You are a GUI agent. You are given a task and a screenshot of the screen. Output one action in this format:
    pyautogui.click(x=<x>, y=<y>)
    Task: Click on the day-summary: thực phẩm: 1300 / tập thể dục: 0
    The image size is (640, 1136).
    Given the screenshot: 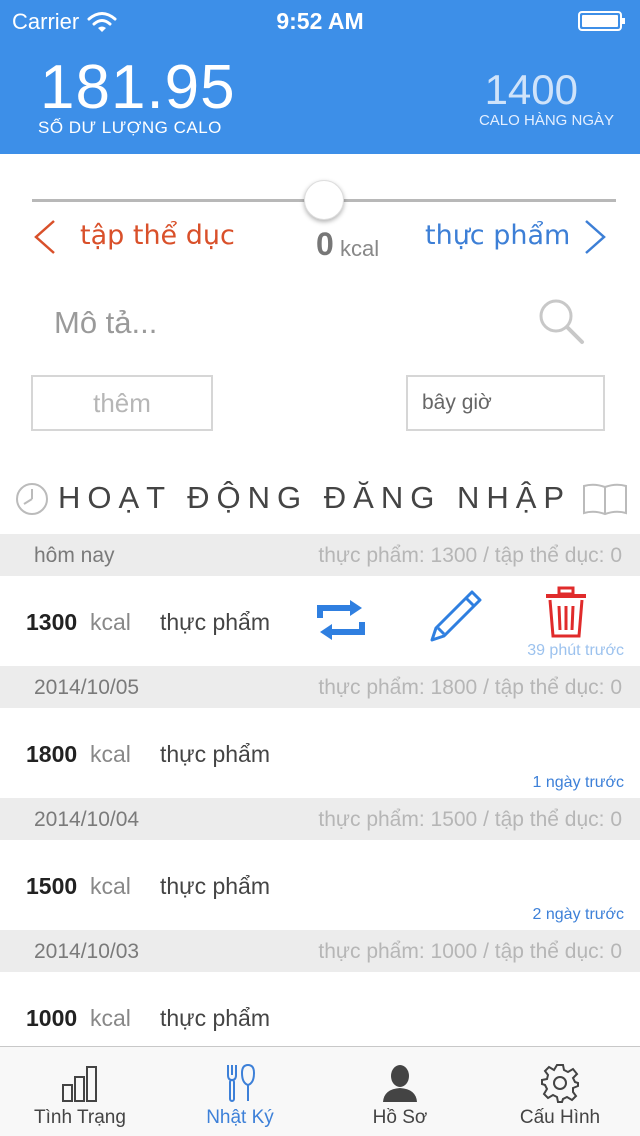 What is the action you would take?
    pyautogui.click(x=470, y=555)
    